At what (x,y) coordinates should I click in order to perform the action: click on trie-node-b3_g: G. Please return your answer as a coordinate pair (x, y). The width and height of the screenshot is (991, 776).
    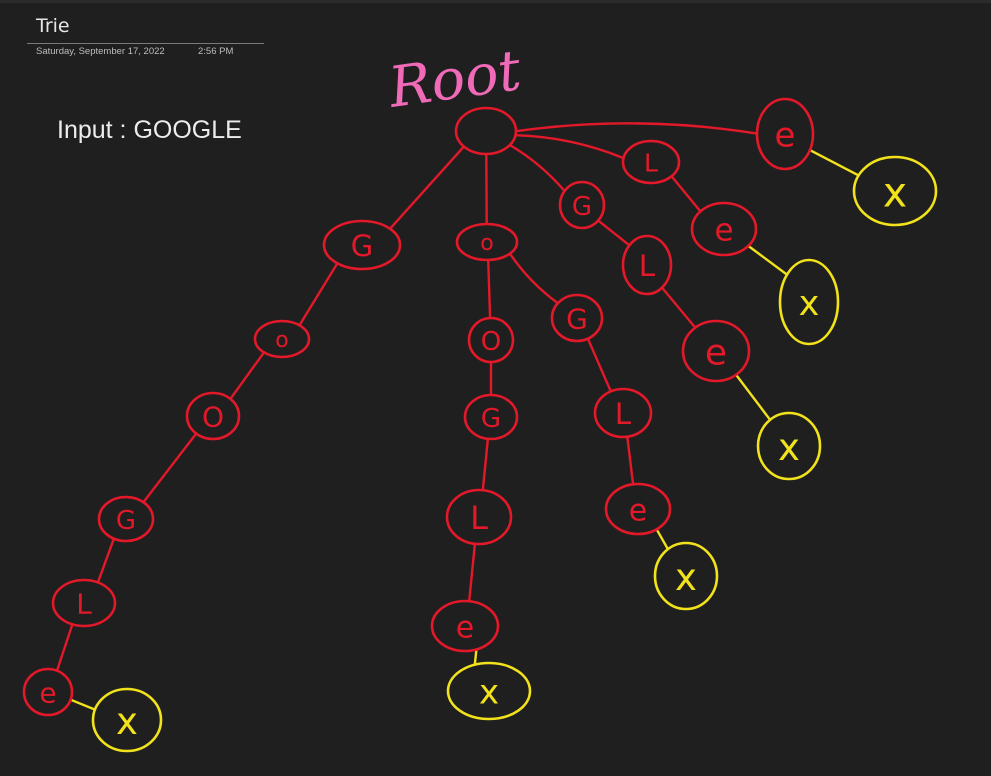
    Looking at the image, I should click on (577, 318).